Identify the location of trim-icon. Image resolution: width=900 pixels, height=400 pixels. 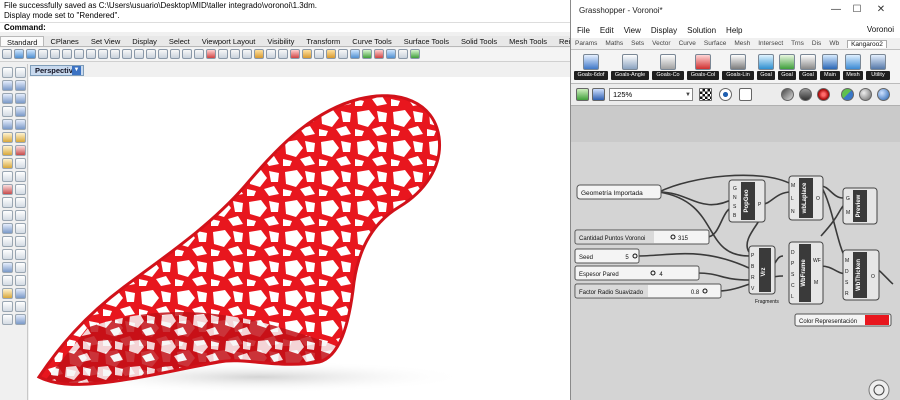
(20, 176).